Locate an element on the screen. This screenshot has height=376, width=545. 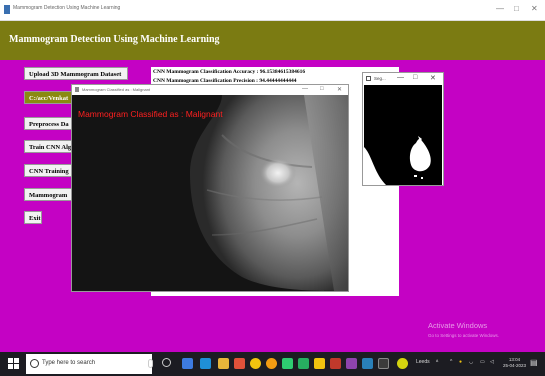
activate-windows-subtext: Go to Settings to activate Windows. is located at coordinates (464, 335).